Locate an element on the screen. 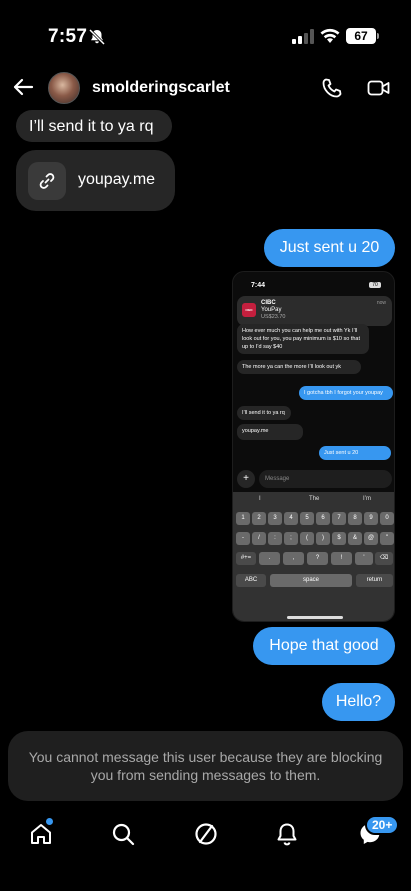 This screenshot has height=891, width=411. link-icon is located at coordinates (47, 181).